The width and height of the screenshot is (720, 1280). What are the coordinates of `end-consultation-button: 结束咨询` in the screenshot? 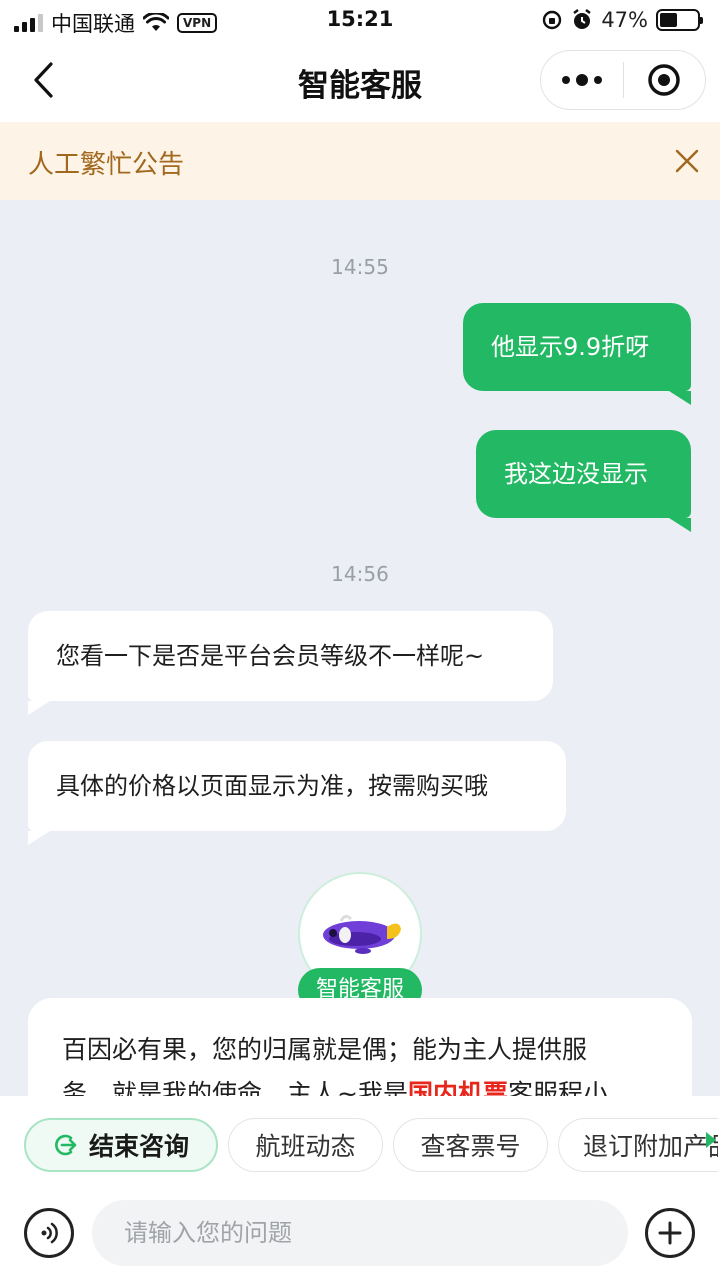 It's located at (121, 1145).